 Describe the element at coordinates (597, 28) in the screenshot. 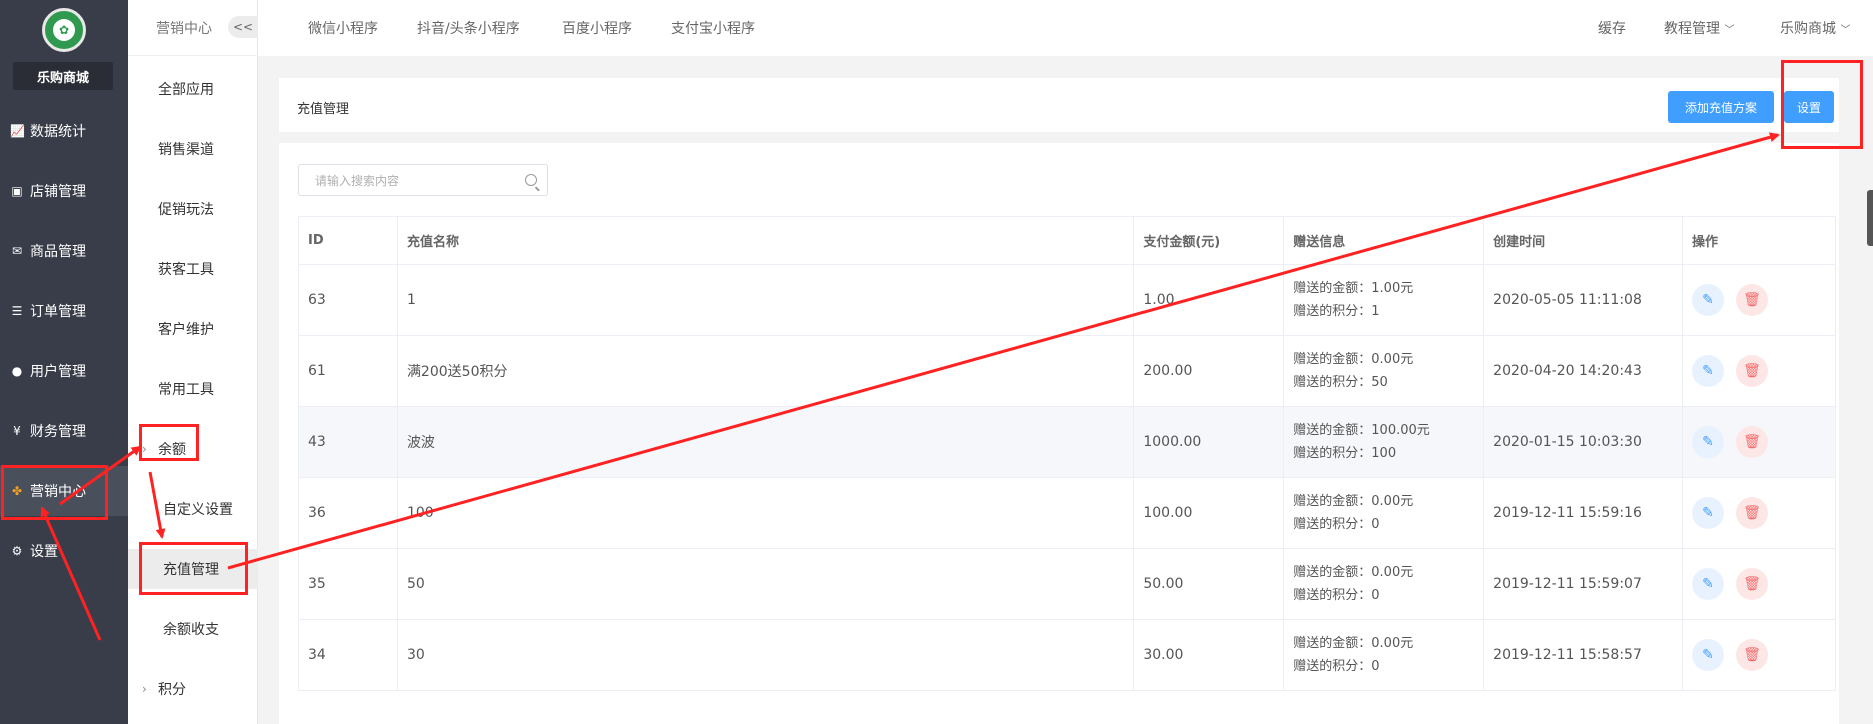

I see `tab-baidu: 百度小程序` at that location.